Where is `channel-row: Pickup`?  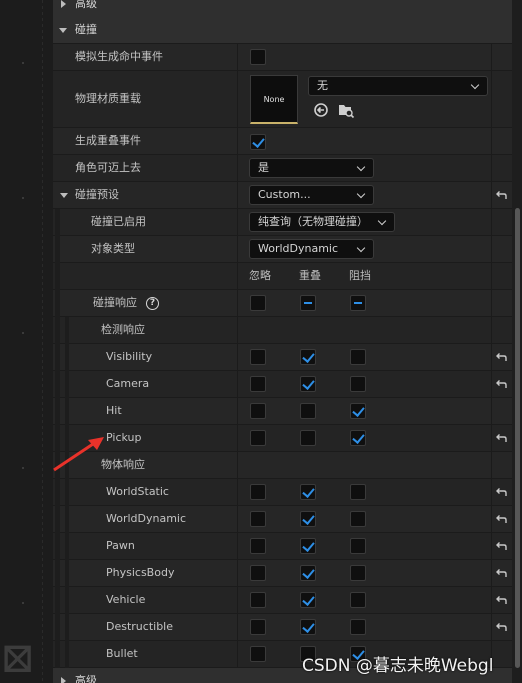
channel-row: Pickup is located at coordinates (282, 438).